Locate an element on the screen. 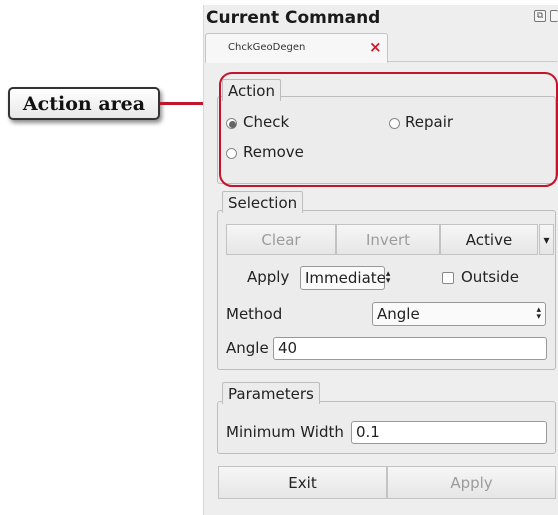 The height and width of the screenshot is (515, 558). float-icon: ⧉ is located at coordinates (540, 16).